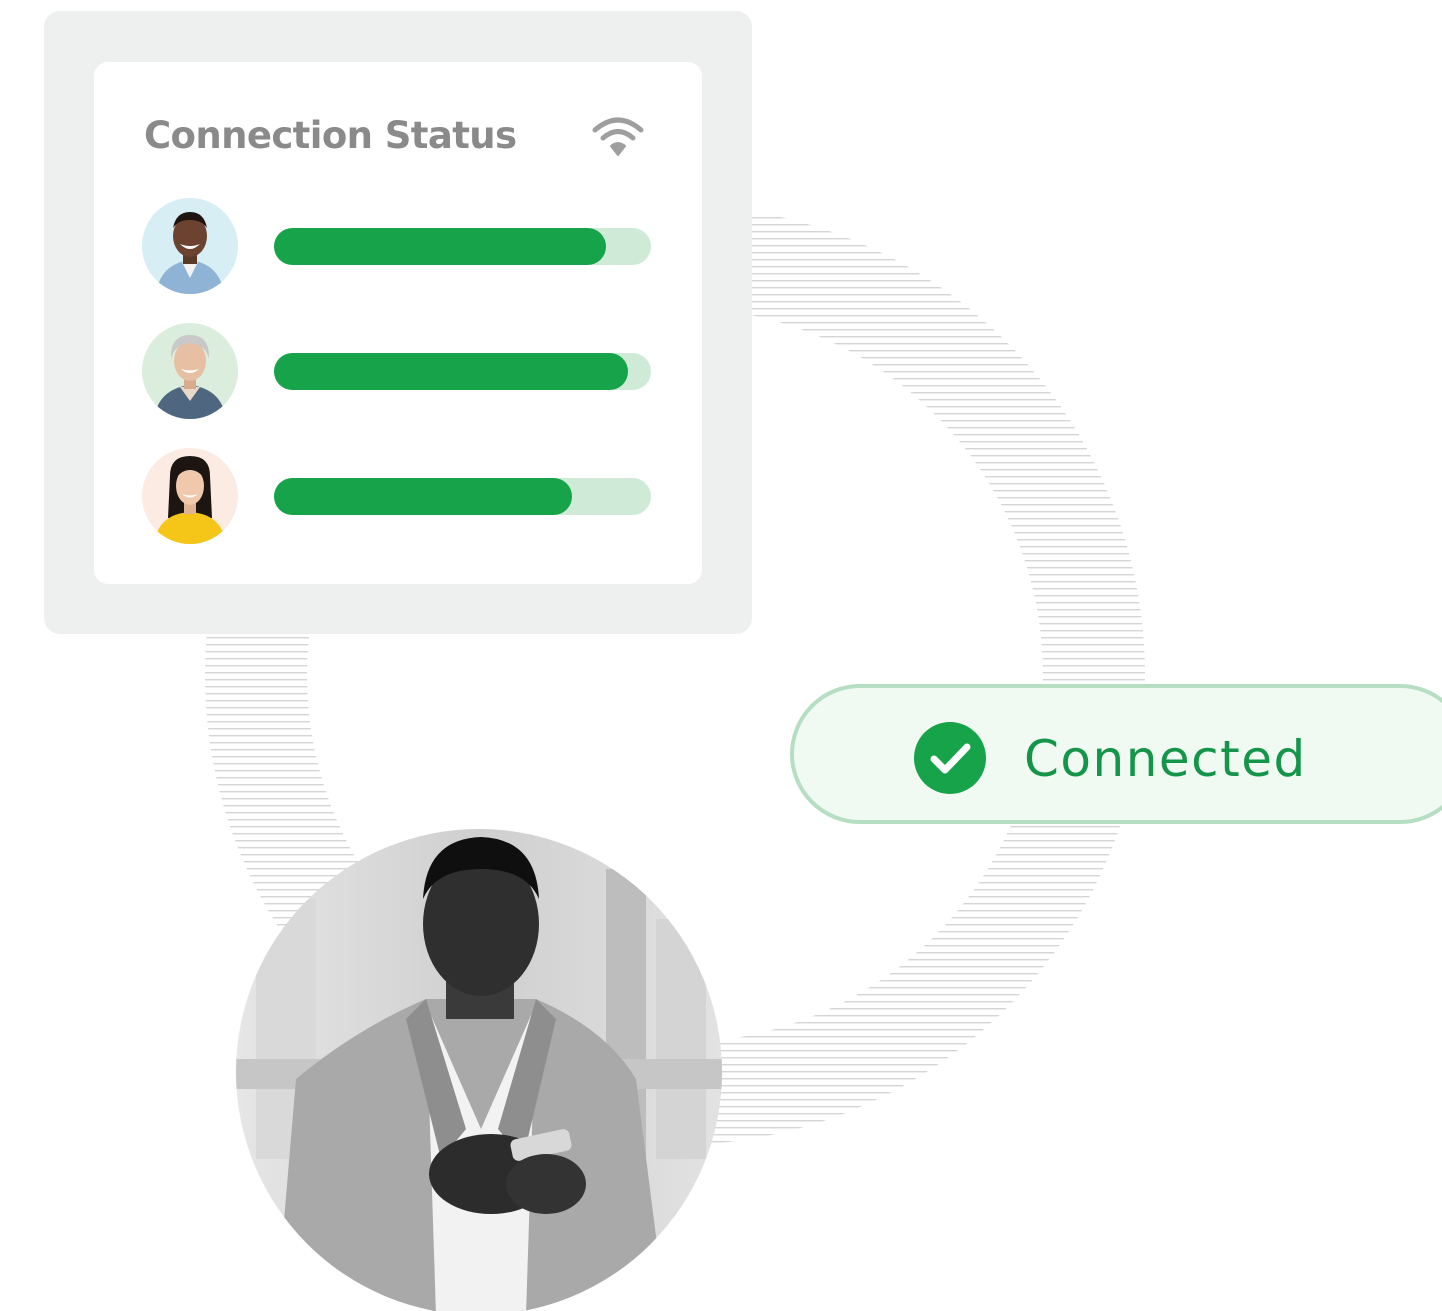  I want to click on avatar-woman-yellow-top, so click(190, 496).